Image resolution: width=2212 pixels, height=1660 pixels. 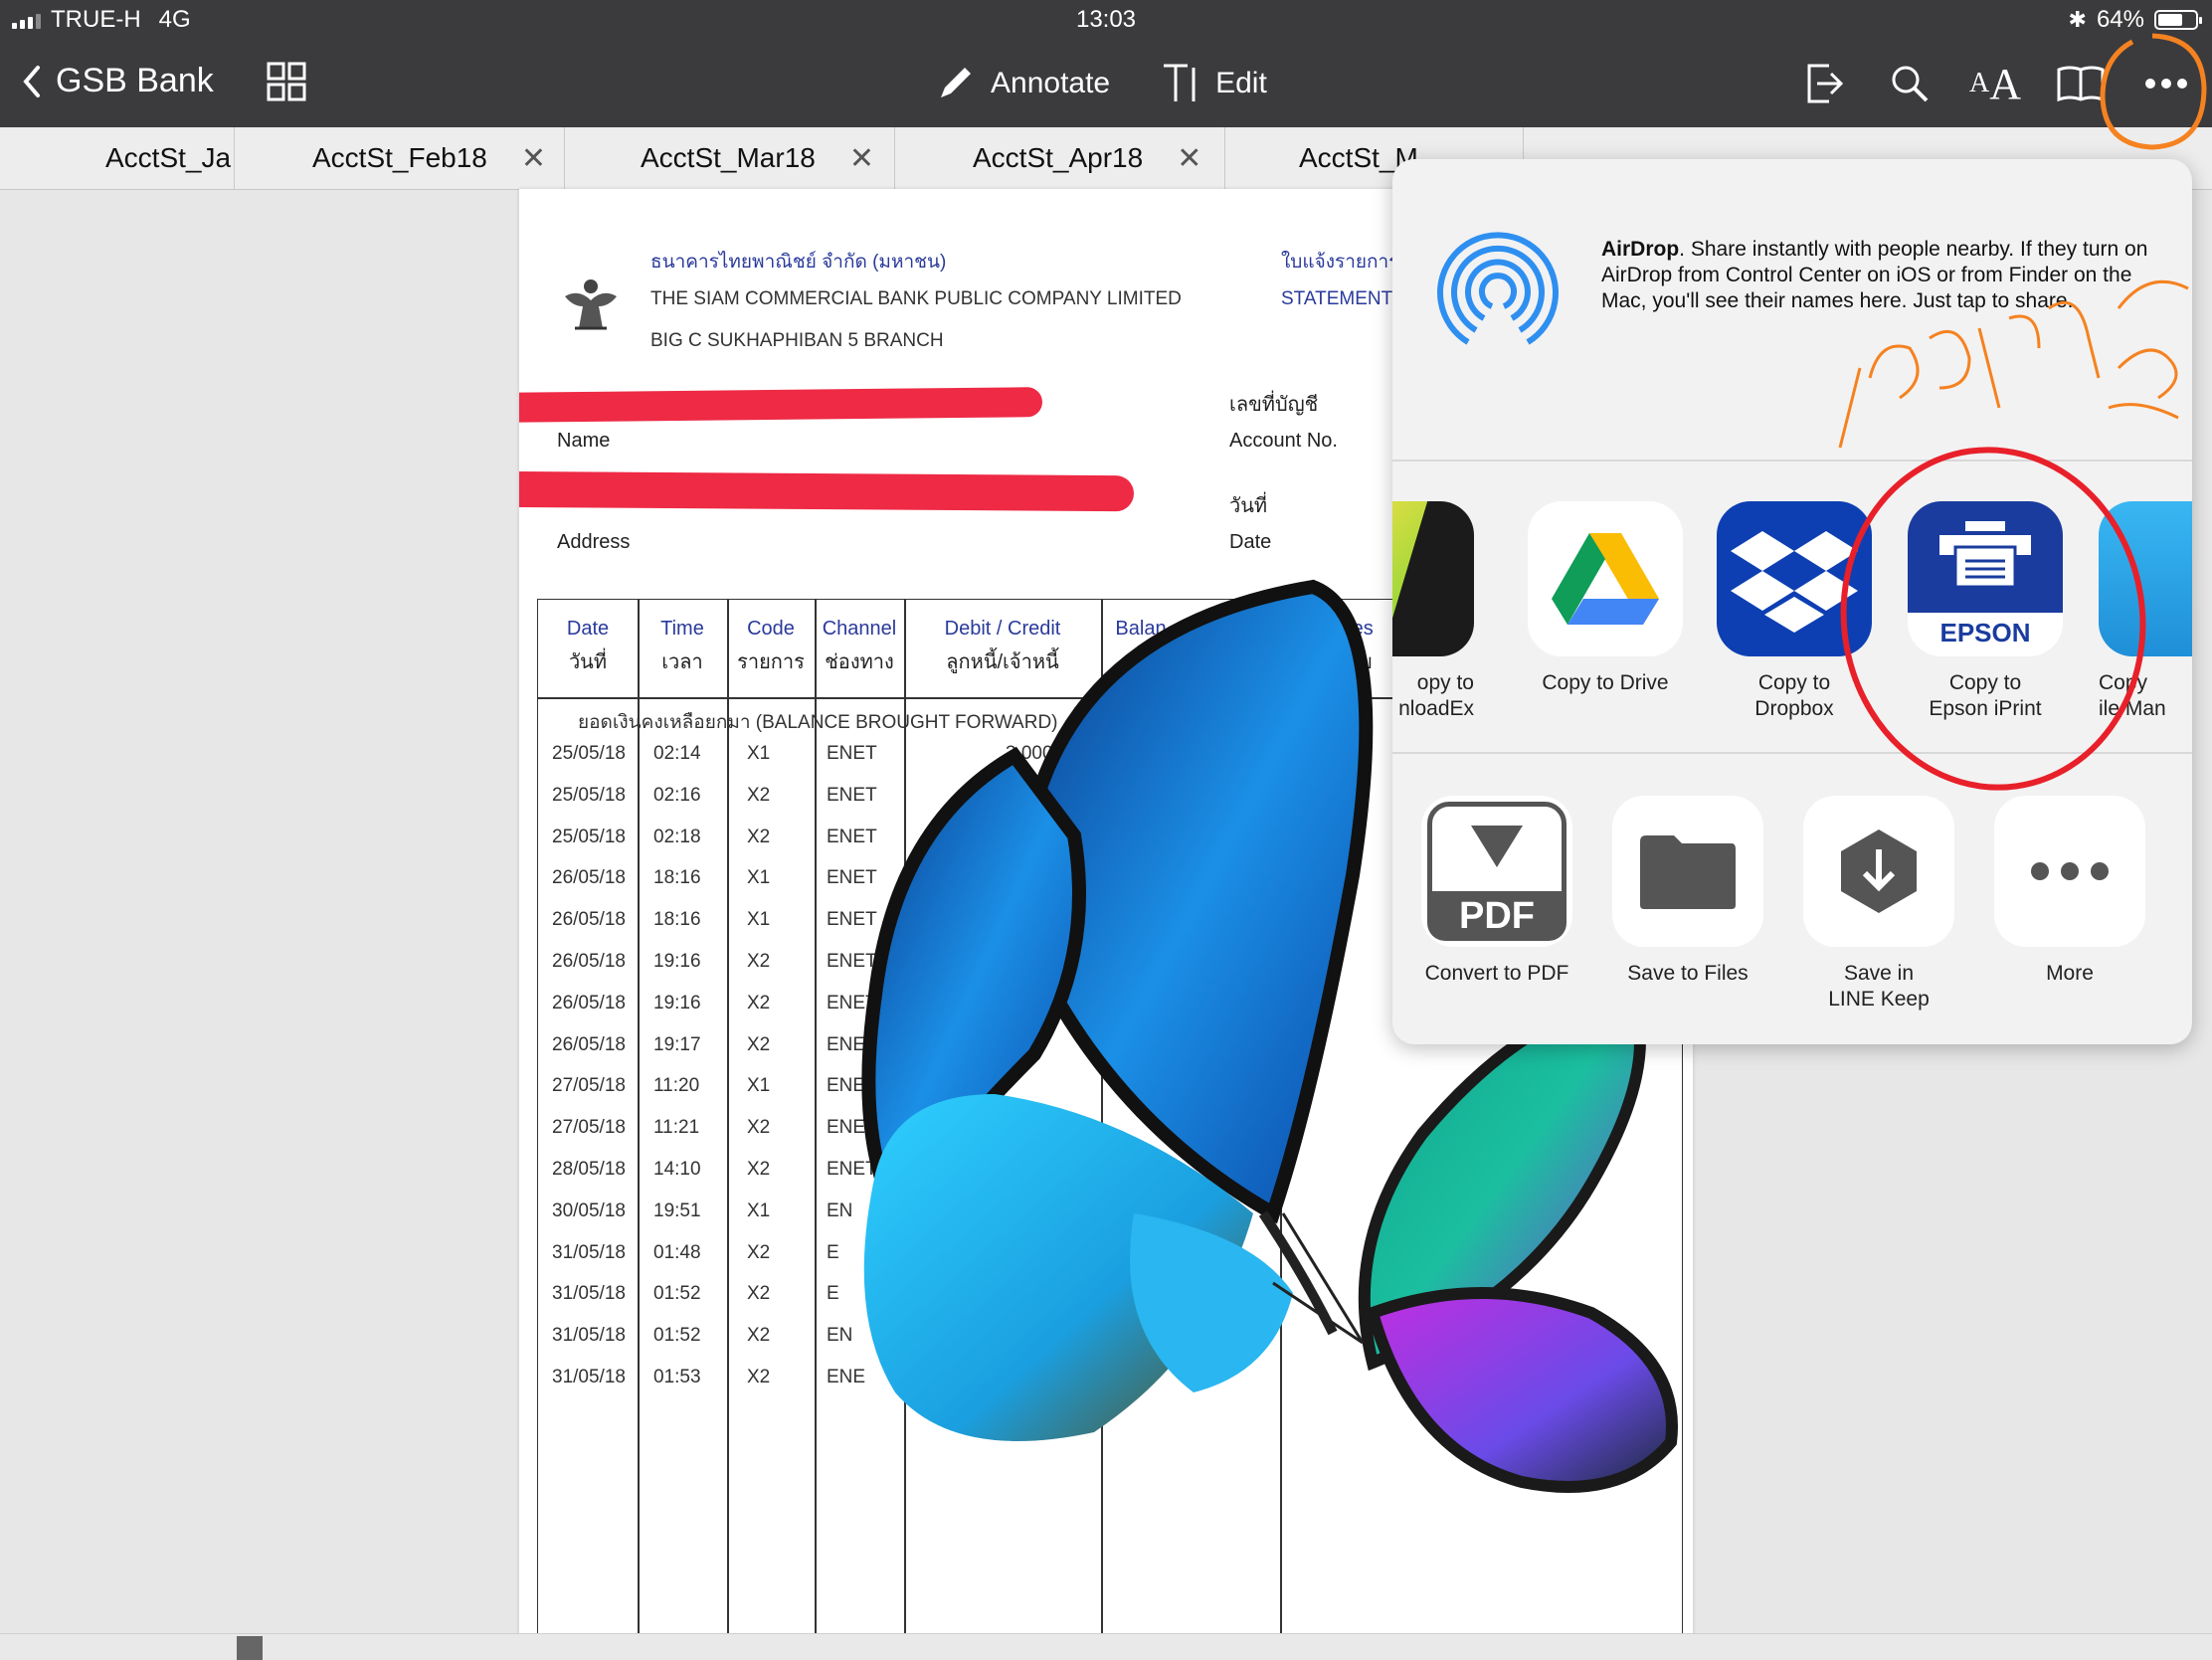 What do you see at coordinates (1436, 695) in the screenshot?
I see `app-label: opy to nloadEx` at bounding box center [1436, 695].